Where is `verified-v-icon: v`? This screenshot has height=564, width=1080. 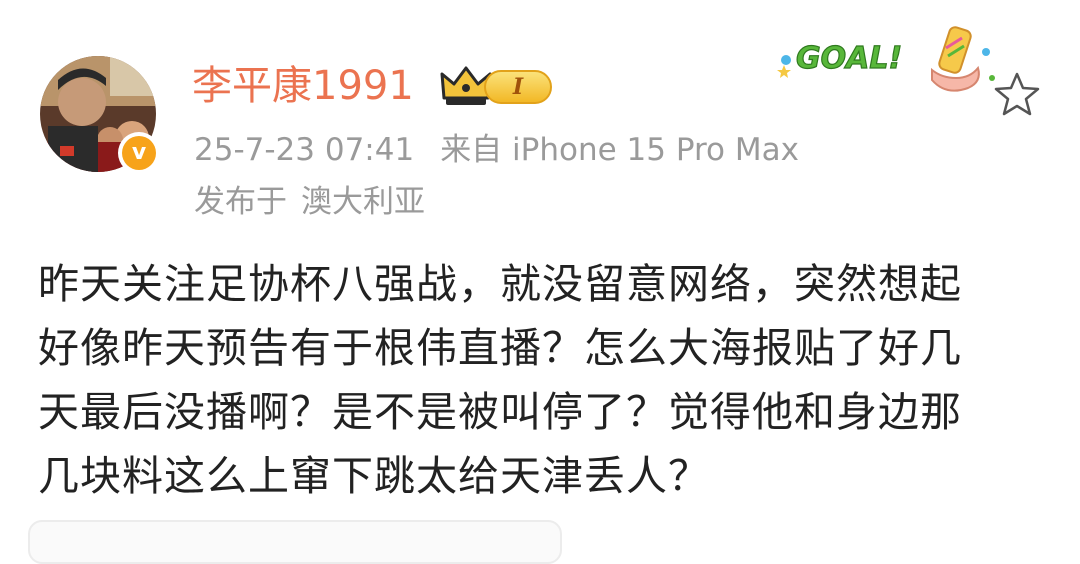
verified-v-icon: v is located at coordinates (139, 153).